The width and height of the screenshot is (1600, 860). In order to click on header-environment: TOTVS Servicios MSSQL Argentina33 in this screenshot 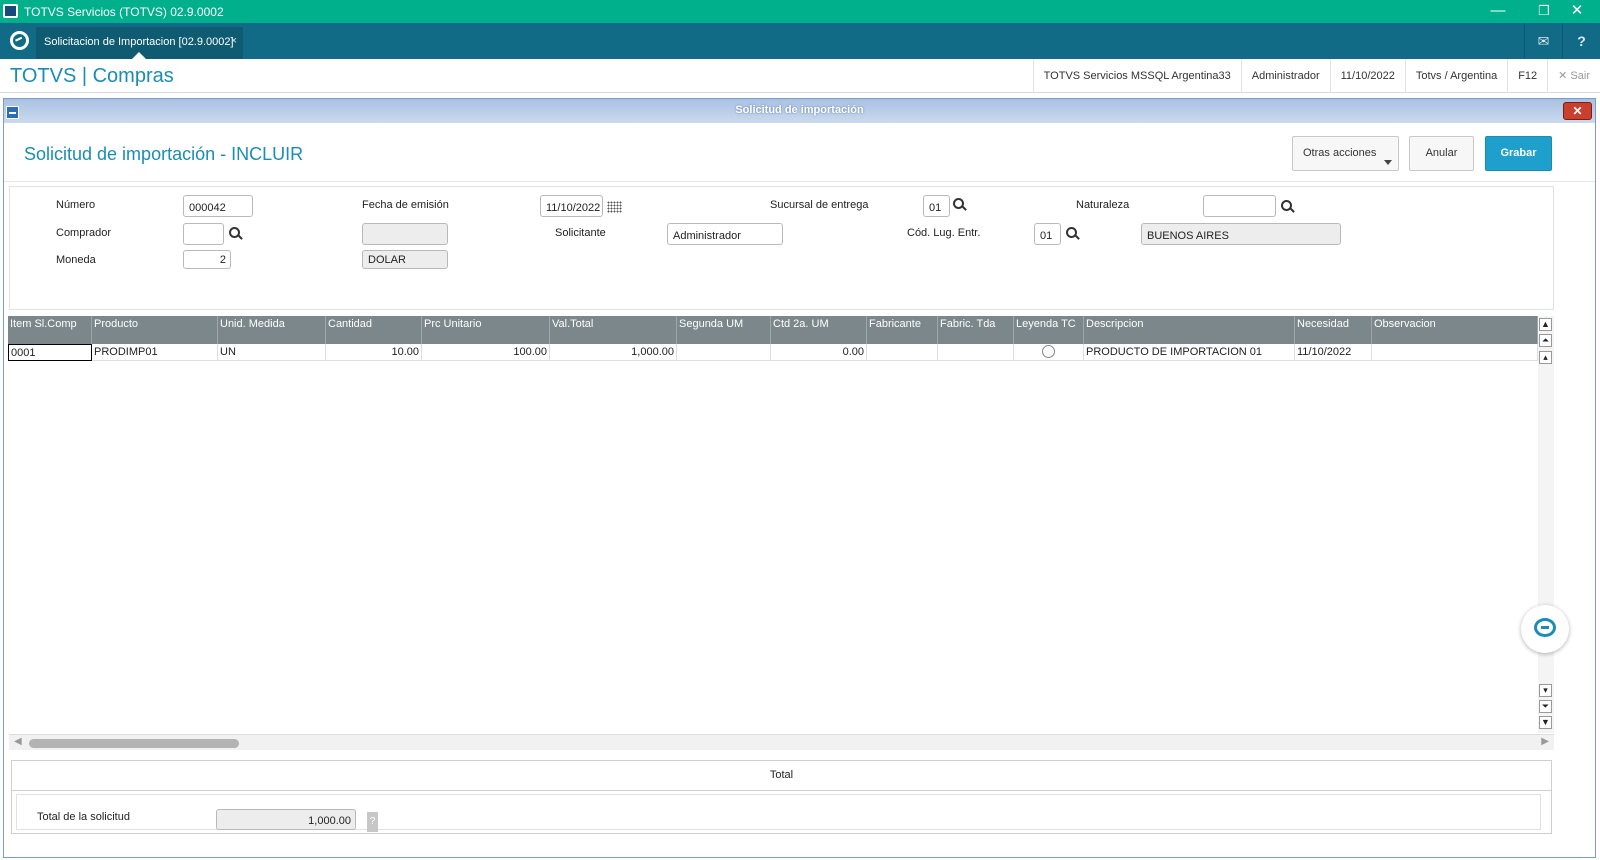, I will do `click(1136, 76)`.